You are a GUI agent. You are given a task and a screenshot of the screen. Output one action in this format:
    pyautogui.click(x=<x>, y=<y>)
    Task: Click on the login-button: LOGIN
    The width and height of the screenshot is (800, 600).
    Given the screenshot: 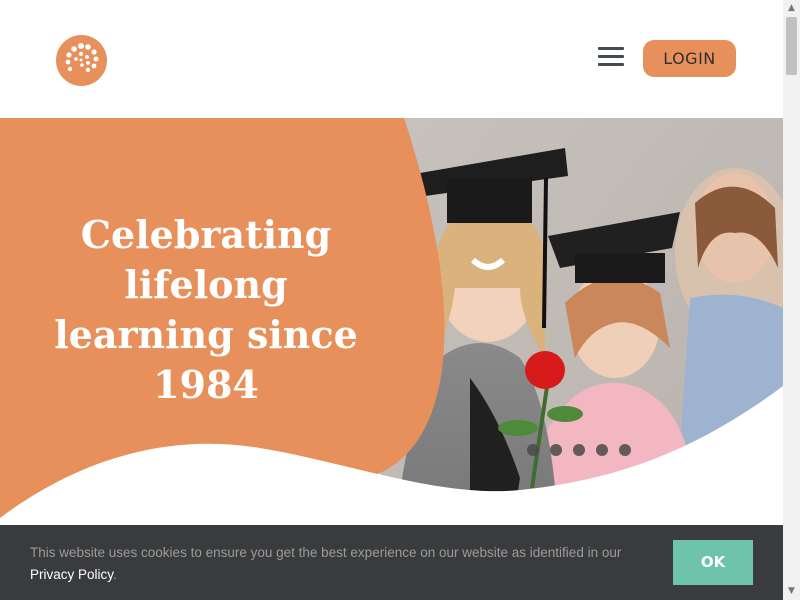 What is the action you would take?
    pyautogui.click(x=689, y=58)
    